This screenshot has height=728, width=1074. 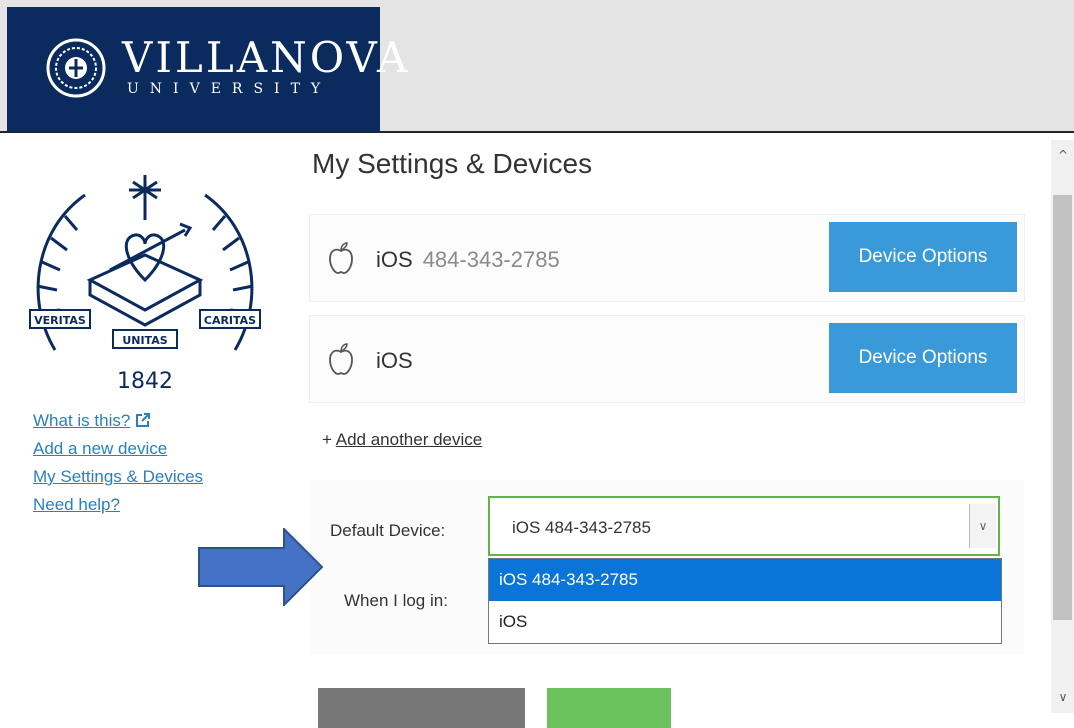 I want to click on seal-motto-veritas: VERITAS, so click(x=60, y=320).